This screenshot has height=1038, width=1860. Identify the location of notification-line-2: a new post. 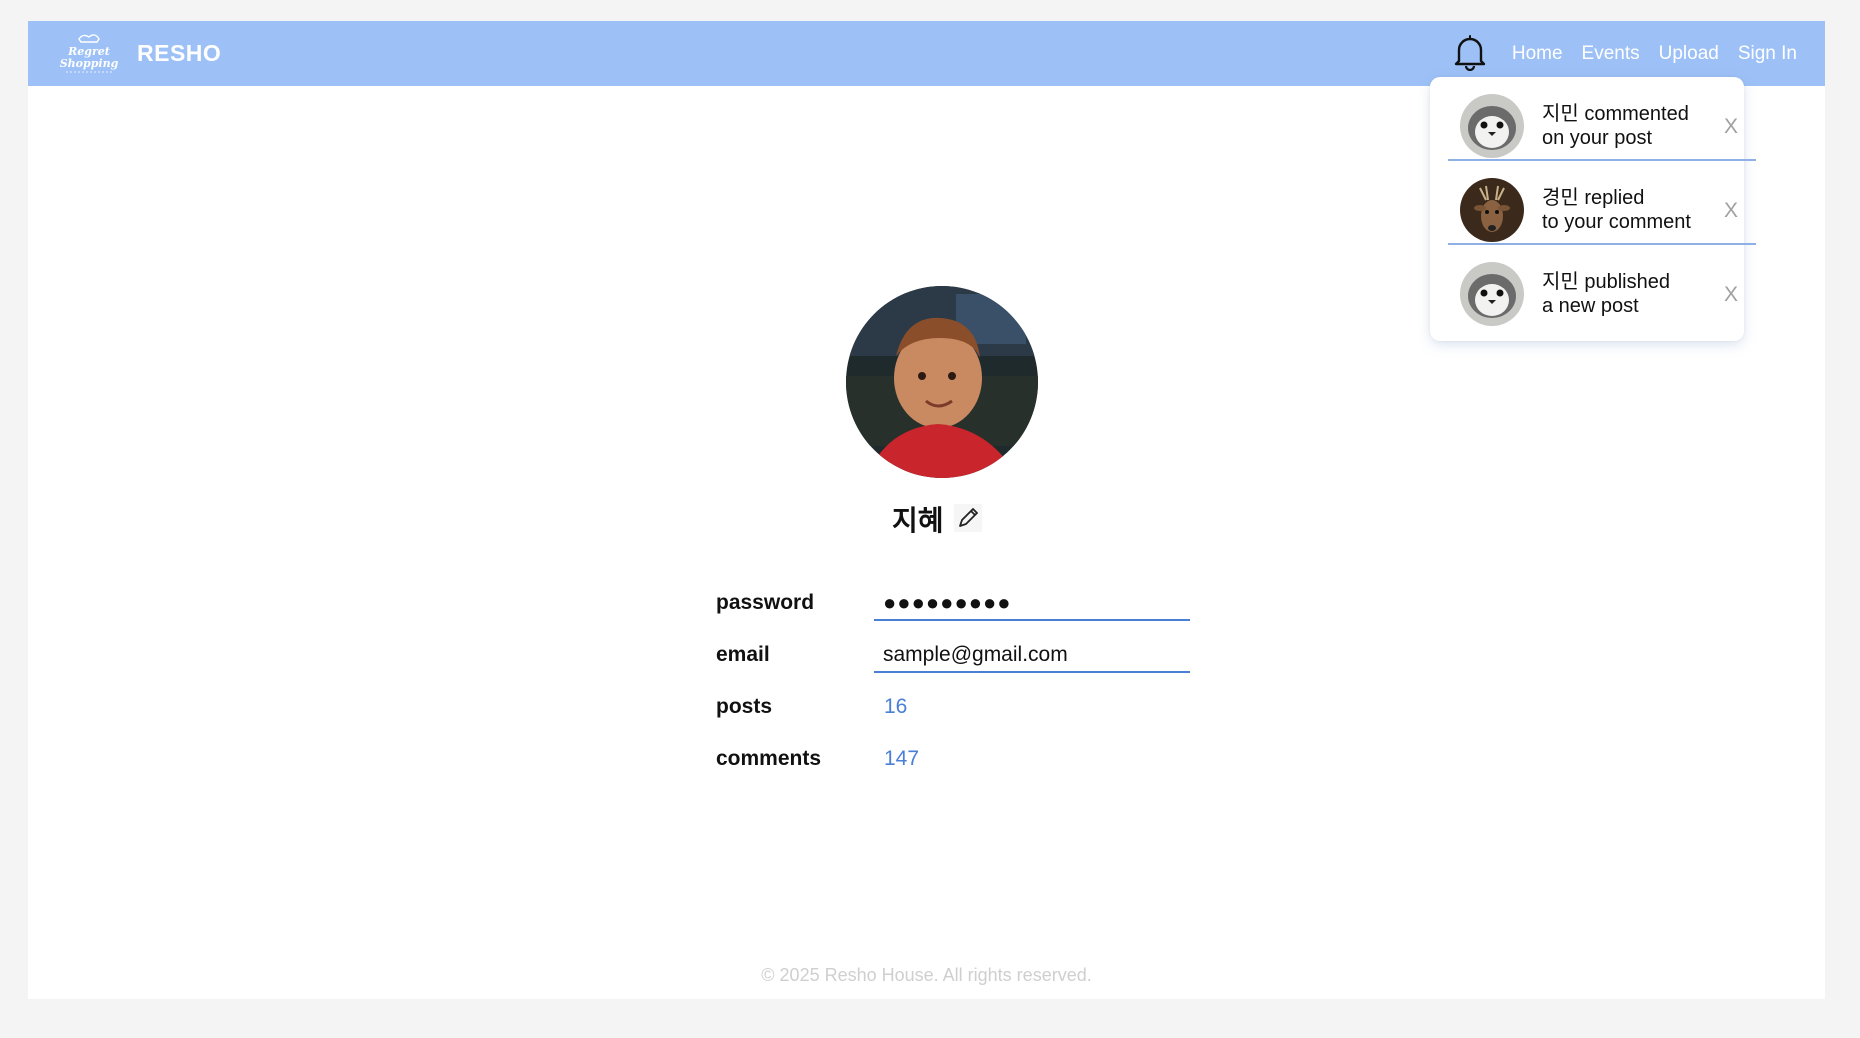
(1590, 306).